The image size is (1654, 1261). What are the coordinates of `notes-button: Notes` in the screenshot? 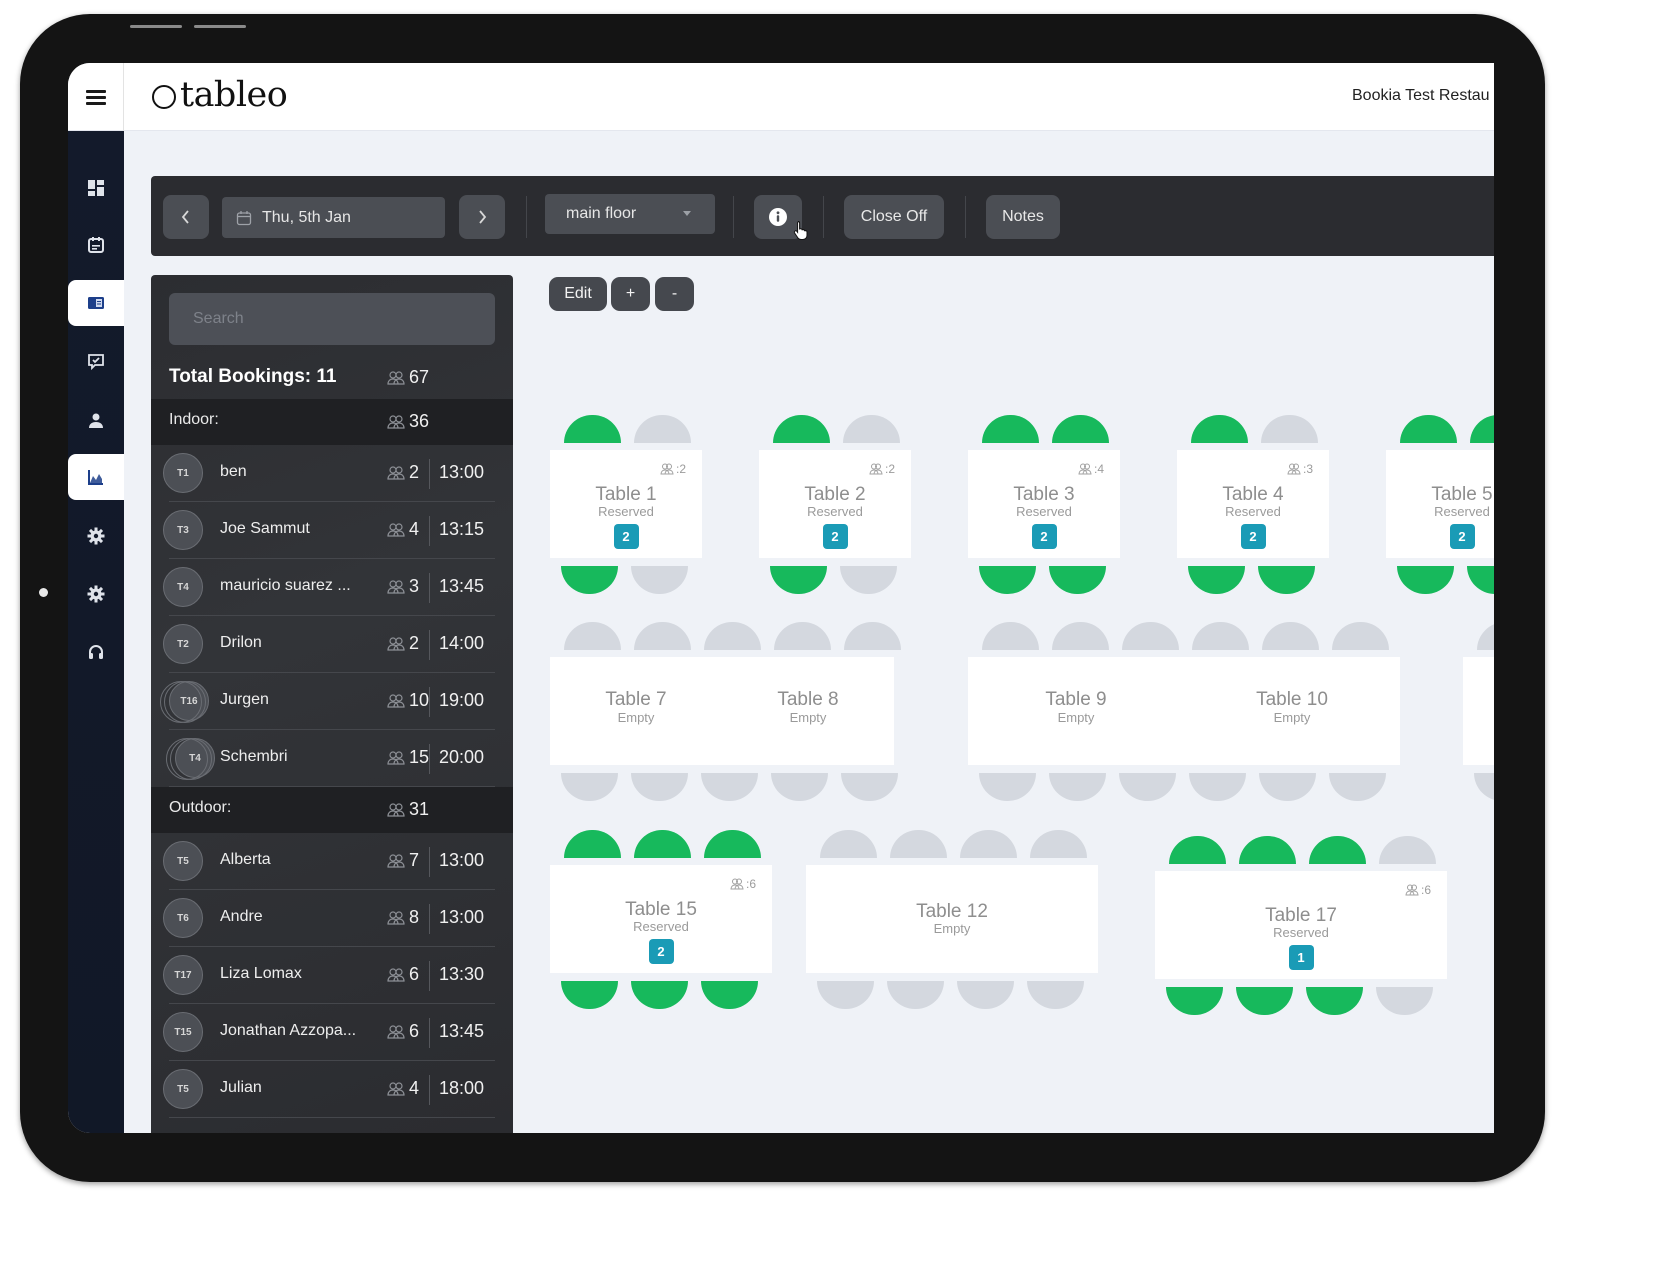 It's located at (1023, 217).